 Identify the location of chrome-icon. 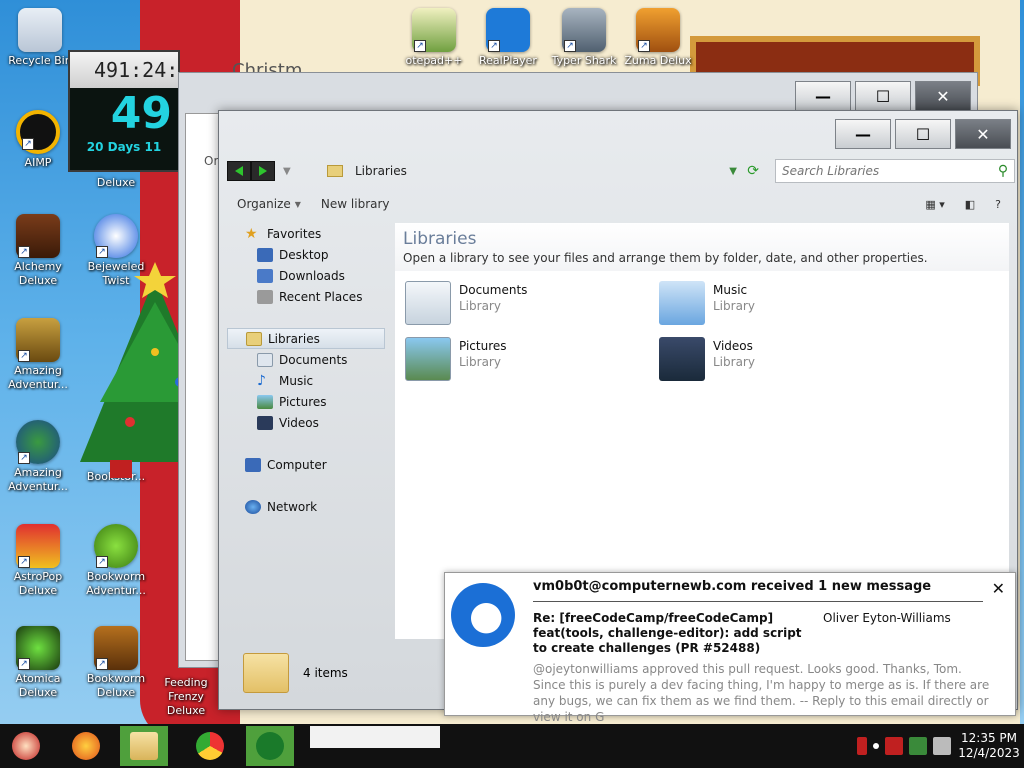
(210, 746).